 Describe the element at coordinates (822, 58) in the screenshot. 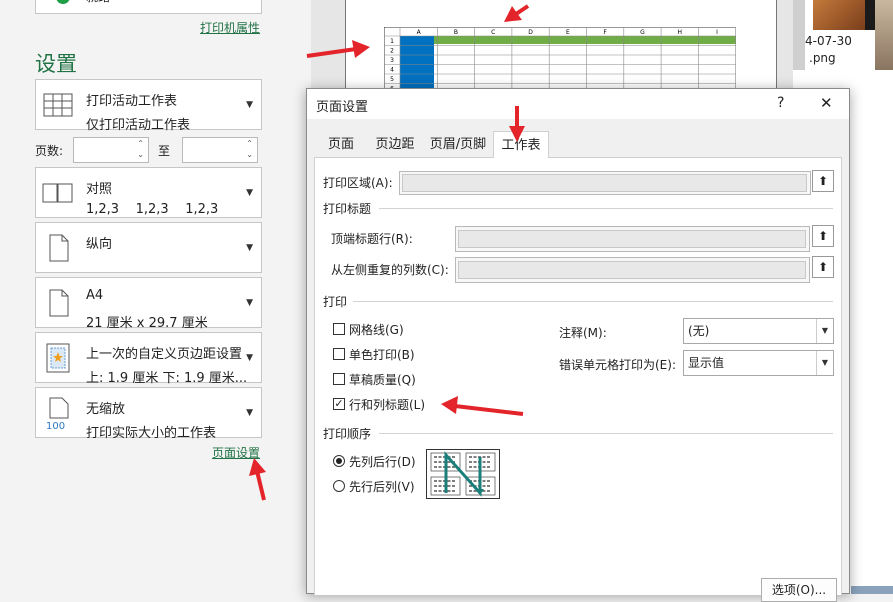

I see `file-ext-text: .png` at that location.